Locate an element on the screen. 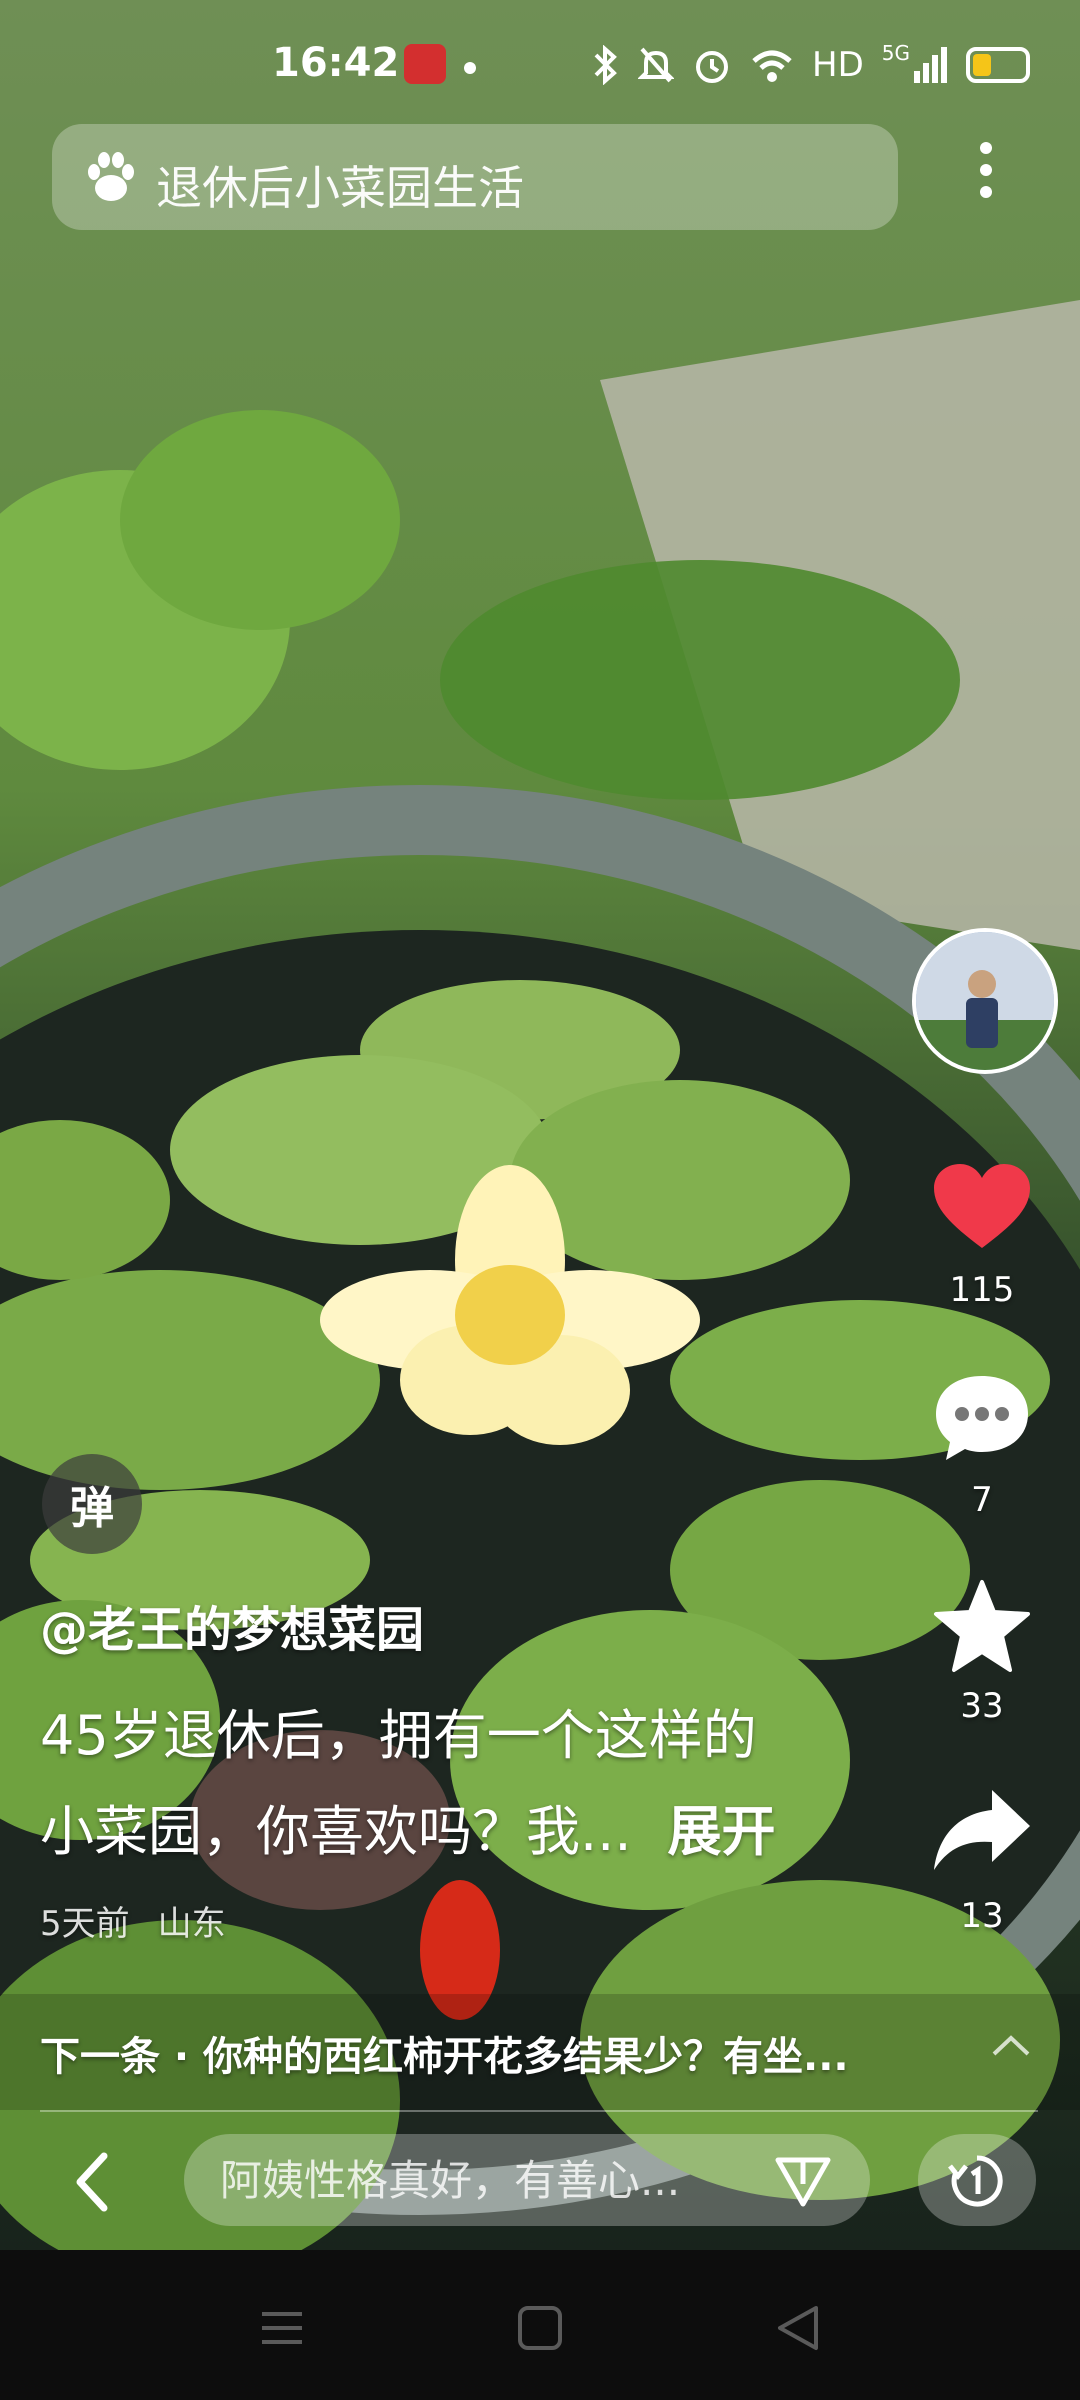 This screenshot has height=2400, width=1080. status-time: 16:42 is located at coordinates (336, 63).